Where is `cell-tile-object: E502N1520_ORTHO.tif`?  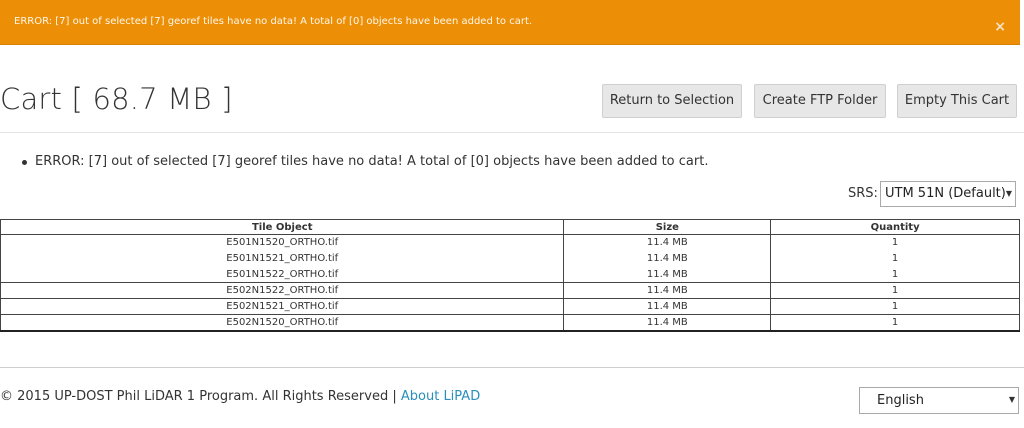
cell-tile-object: E502N1520_ORTHO.tif is located at coordinates (282, 323).